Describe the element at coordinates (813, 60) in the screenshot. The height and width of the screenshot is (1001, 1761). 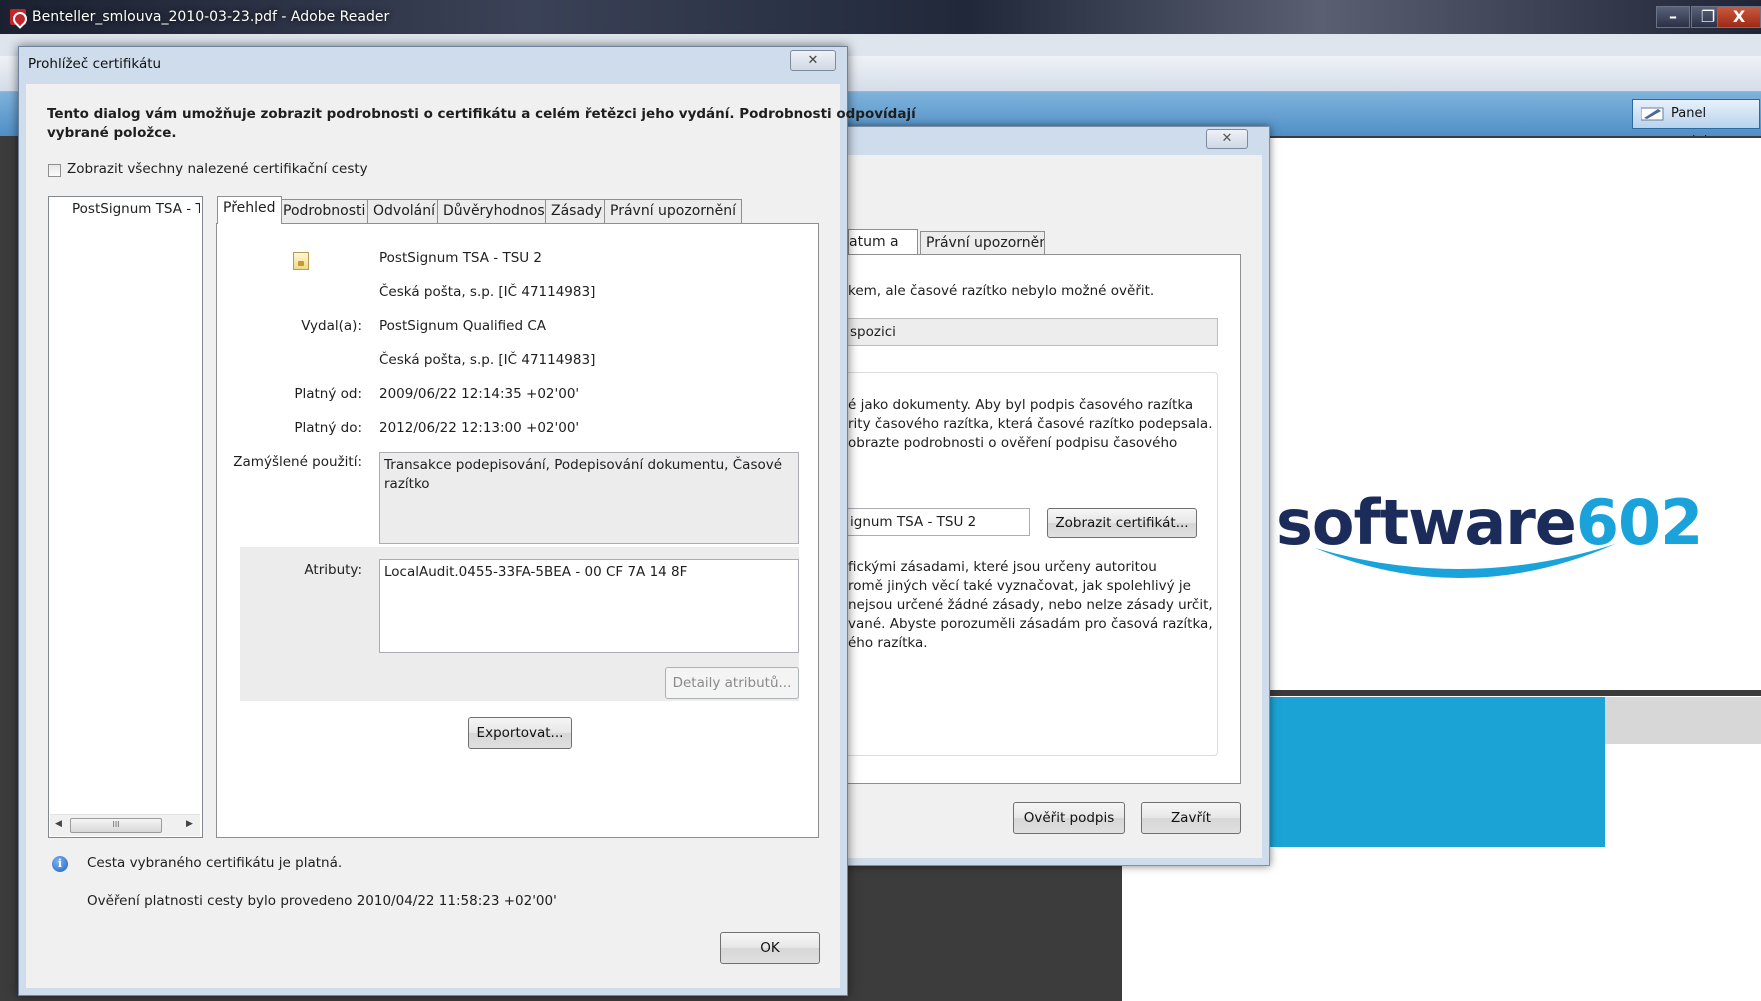
I see `certificate-dialog-close-button: ✕` at that location.